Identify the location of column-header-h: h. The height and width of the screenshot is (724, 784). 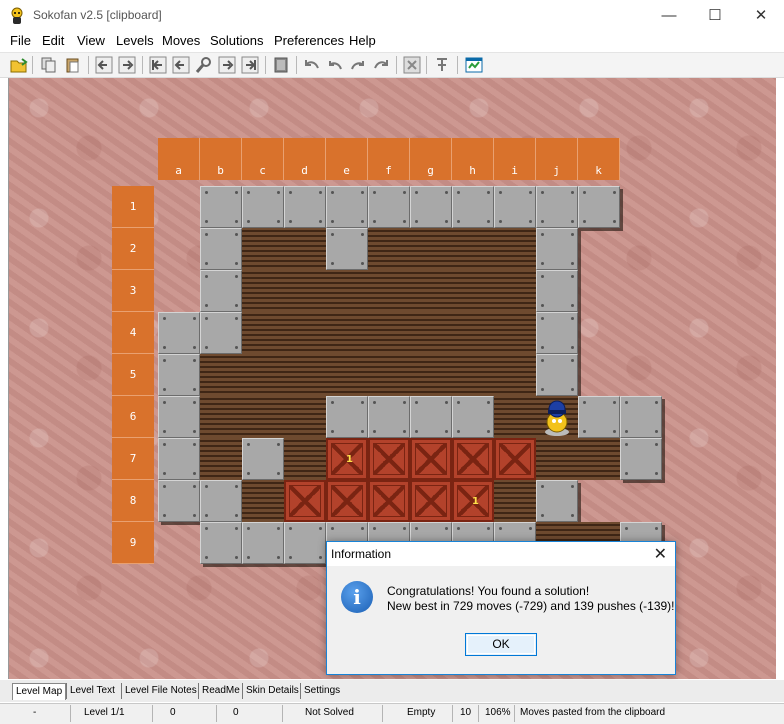
(473, 159).